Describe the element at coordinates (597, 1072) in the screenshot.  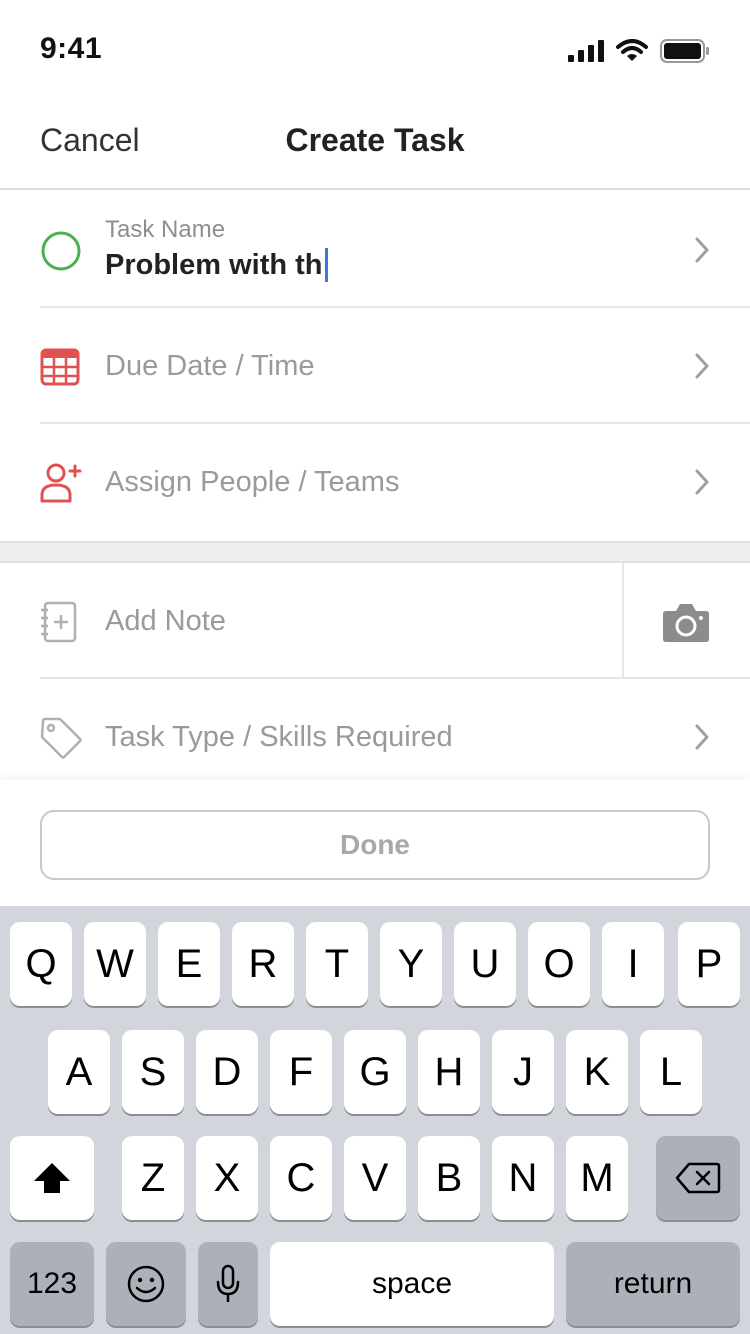
I see `key-k: K` at that location.